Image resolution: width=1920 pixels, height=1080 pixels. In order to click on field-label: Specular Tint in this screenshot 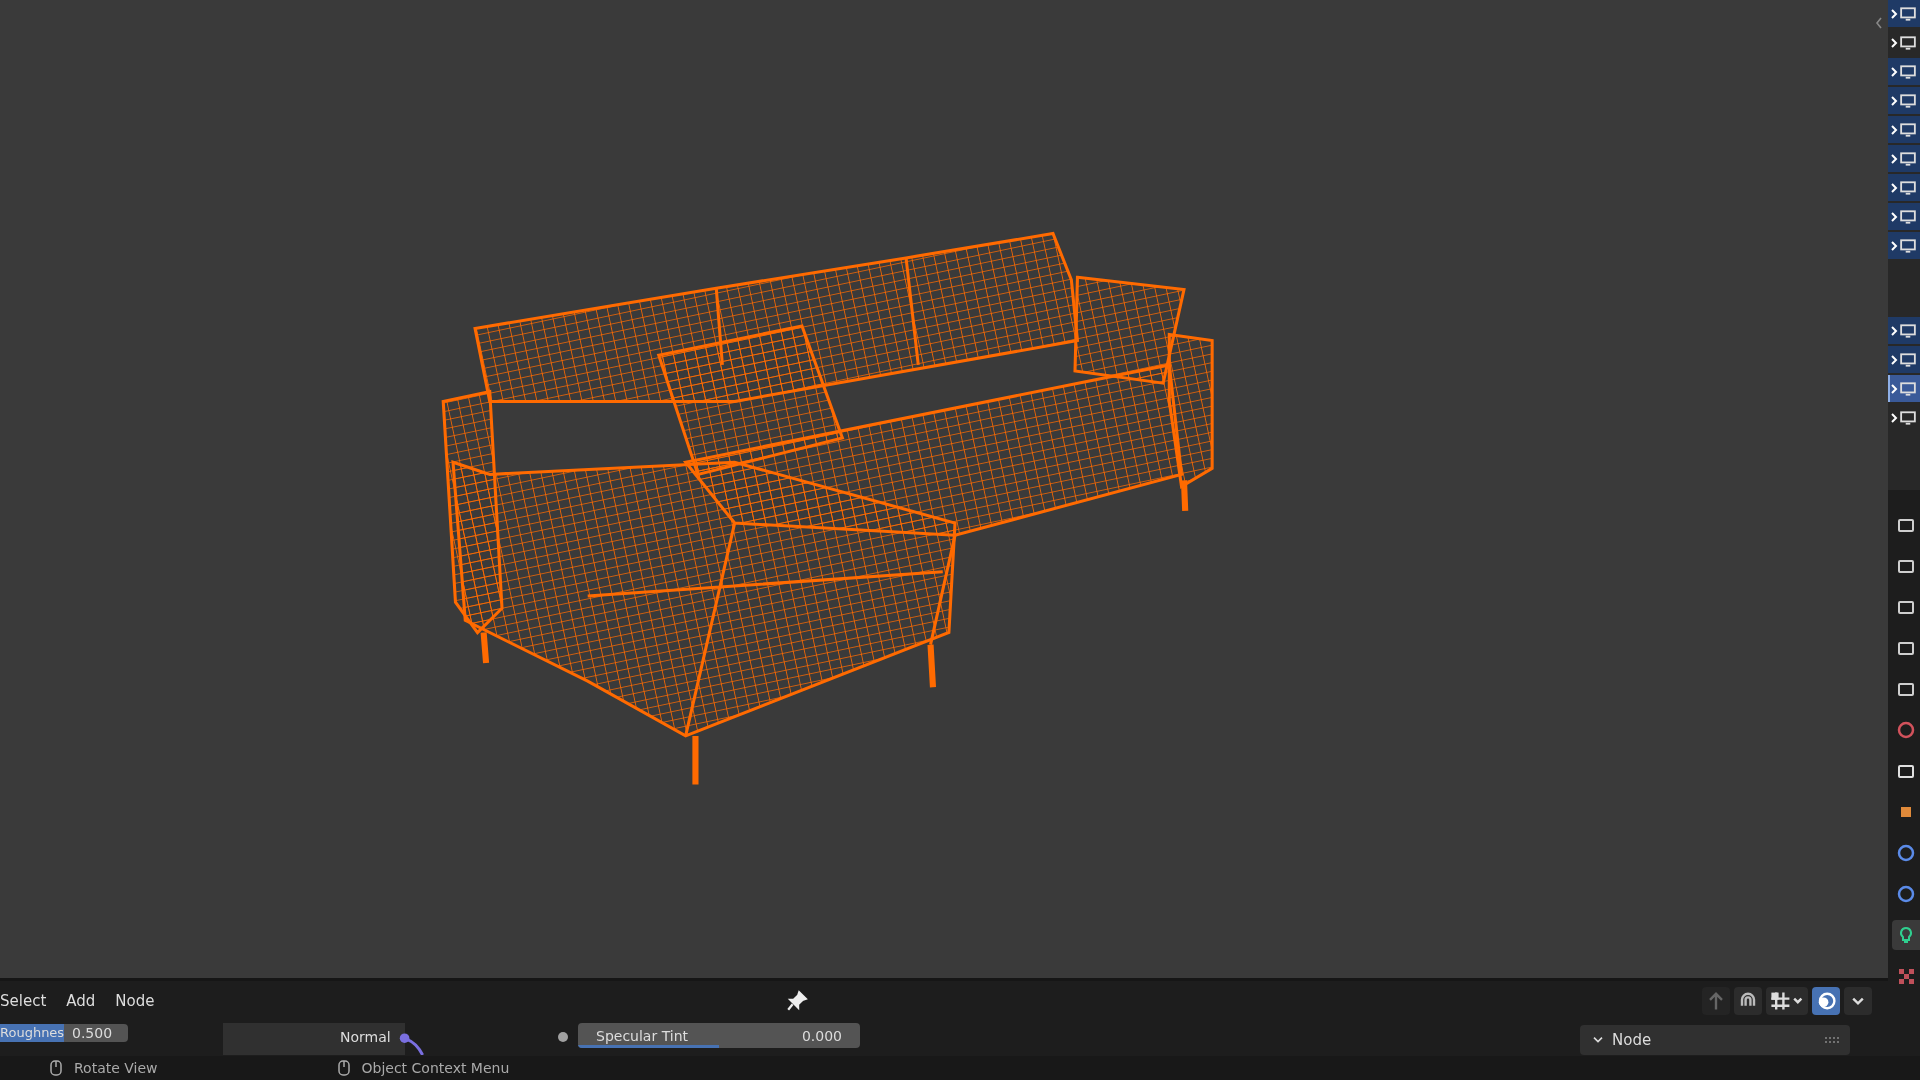, I will do `click(642, 1035)`.